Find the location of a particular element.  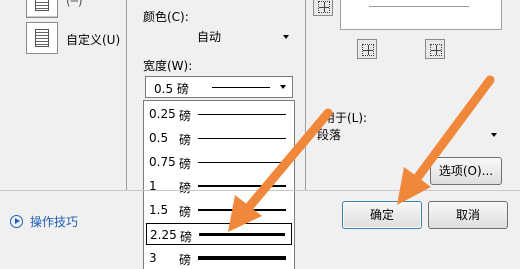

bottom-divider is located at coordinates (260, 190).